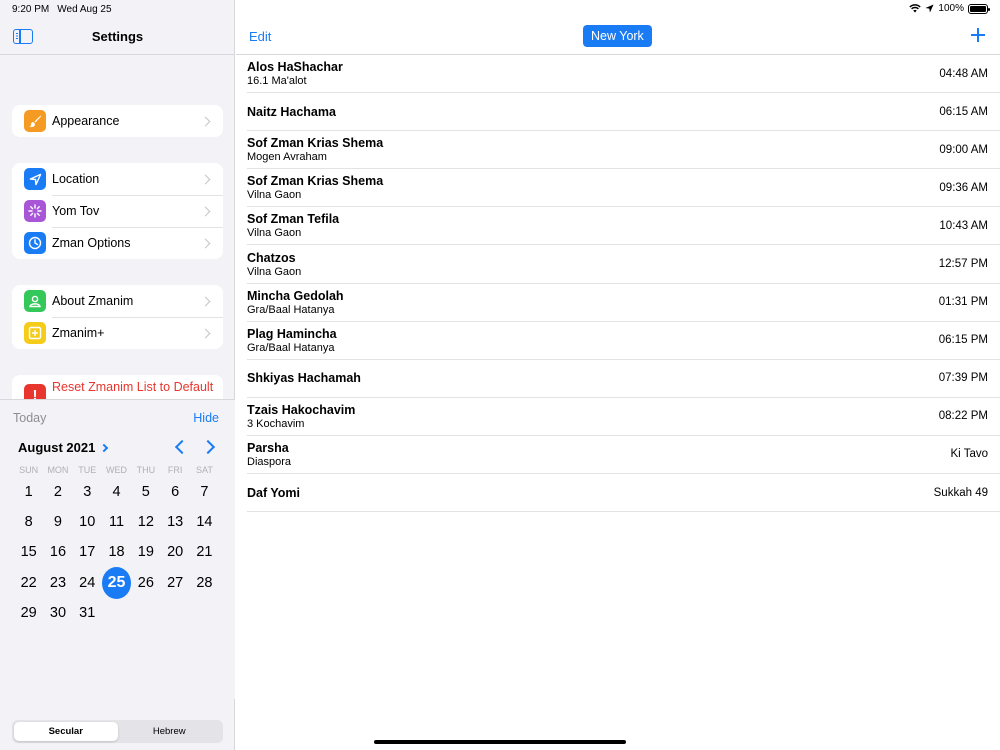 This screenshot has height=750, width=1000. What do you see at coordinates (500, 742) in the screenshot?
I see `home-indicator` at bounding box center [500, 742].